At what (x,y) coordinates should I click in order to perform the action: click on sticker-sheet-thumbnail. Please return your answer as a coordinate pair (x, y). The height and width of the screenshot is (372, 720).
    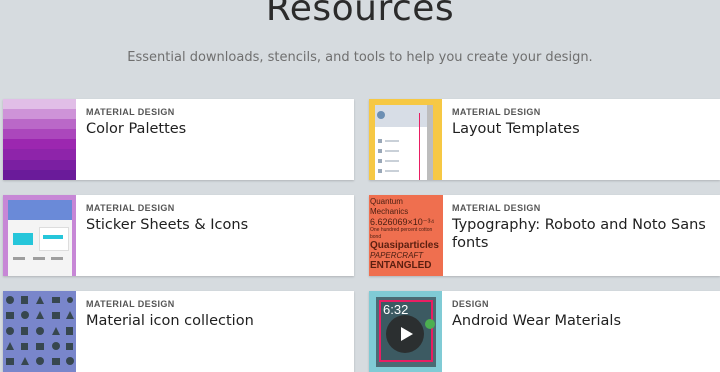
    Looking at the image, I should click on (39, 235).